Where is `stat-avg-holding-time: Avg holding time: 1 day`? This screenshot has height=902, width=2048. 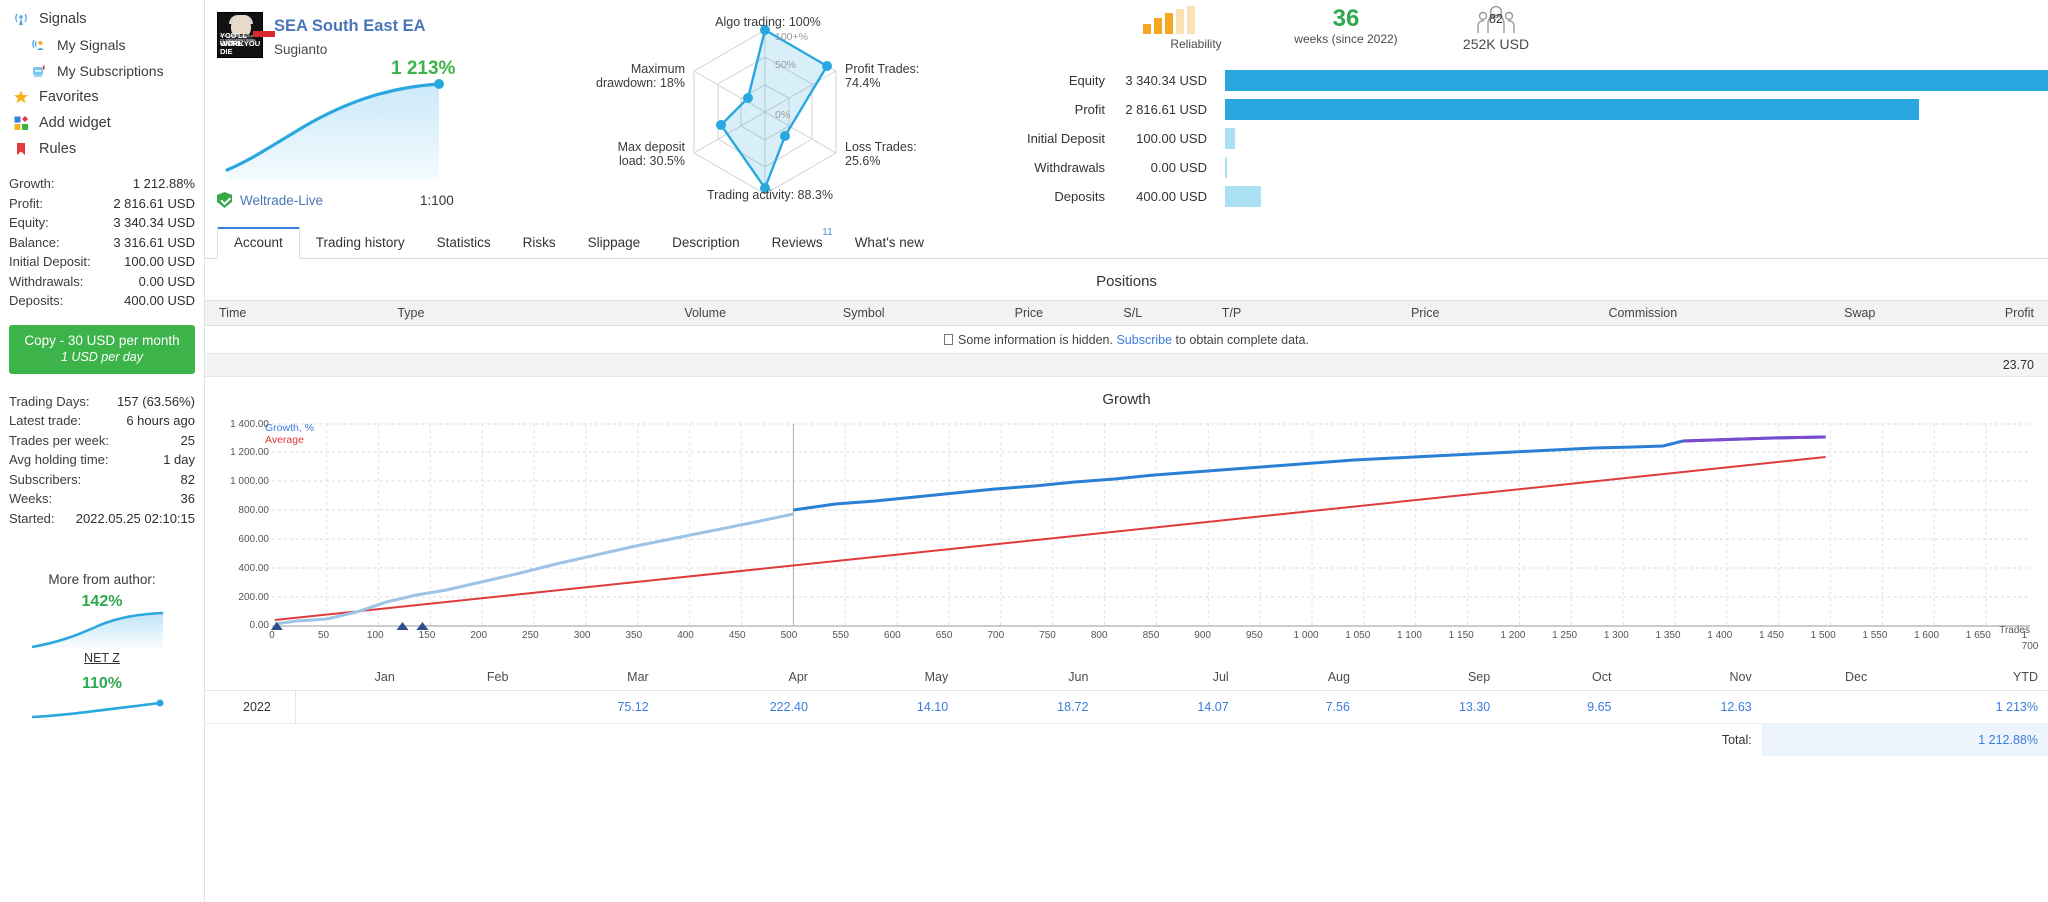
stat-avg-holding-time: Avg holding time: 1 day is located at coordinates (102, 460).